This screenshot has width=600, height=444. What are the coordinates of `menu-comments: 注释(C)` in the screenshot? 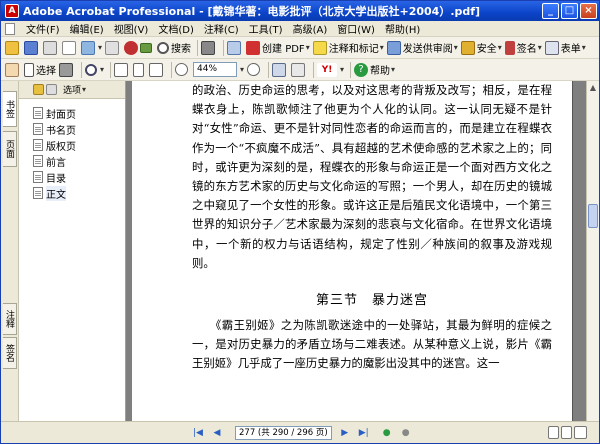 It's located at (221, 28).